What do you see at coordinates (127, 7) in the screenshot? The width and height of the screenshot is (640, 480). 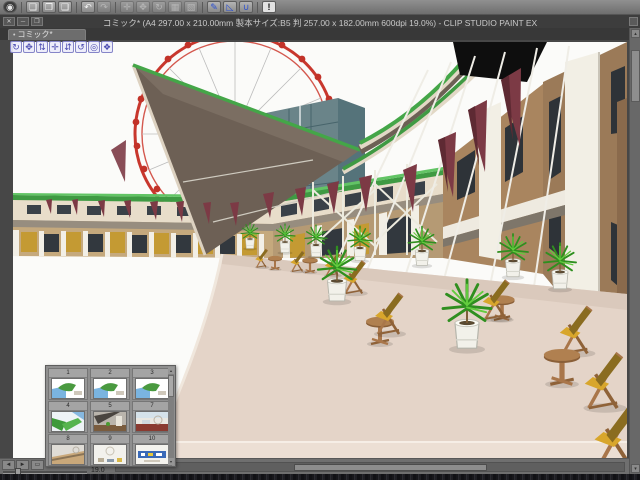 I see `snap-settings-icon: ✛` at bounding box center [127, 7].